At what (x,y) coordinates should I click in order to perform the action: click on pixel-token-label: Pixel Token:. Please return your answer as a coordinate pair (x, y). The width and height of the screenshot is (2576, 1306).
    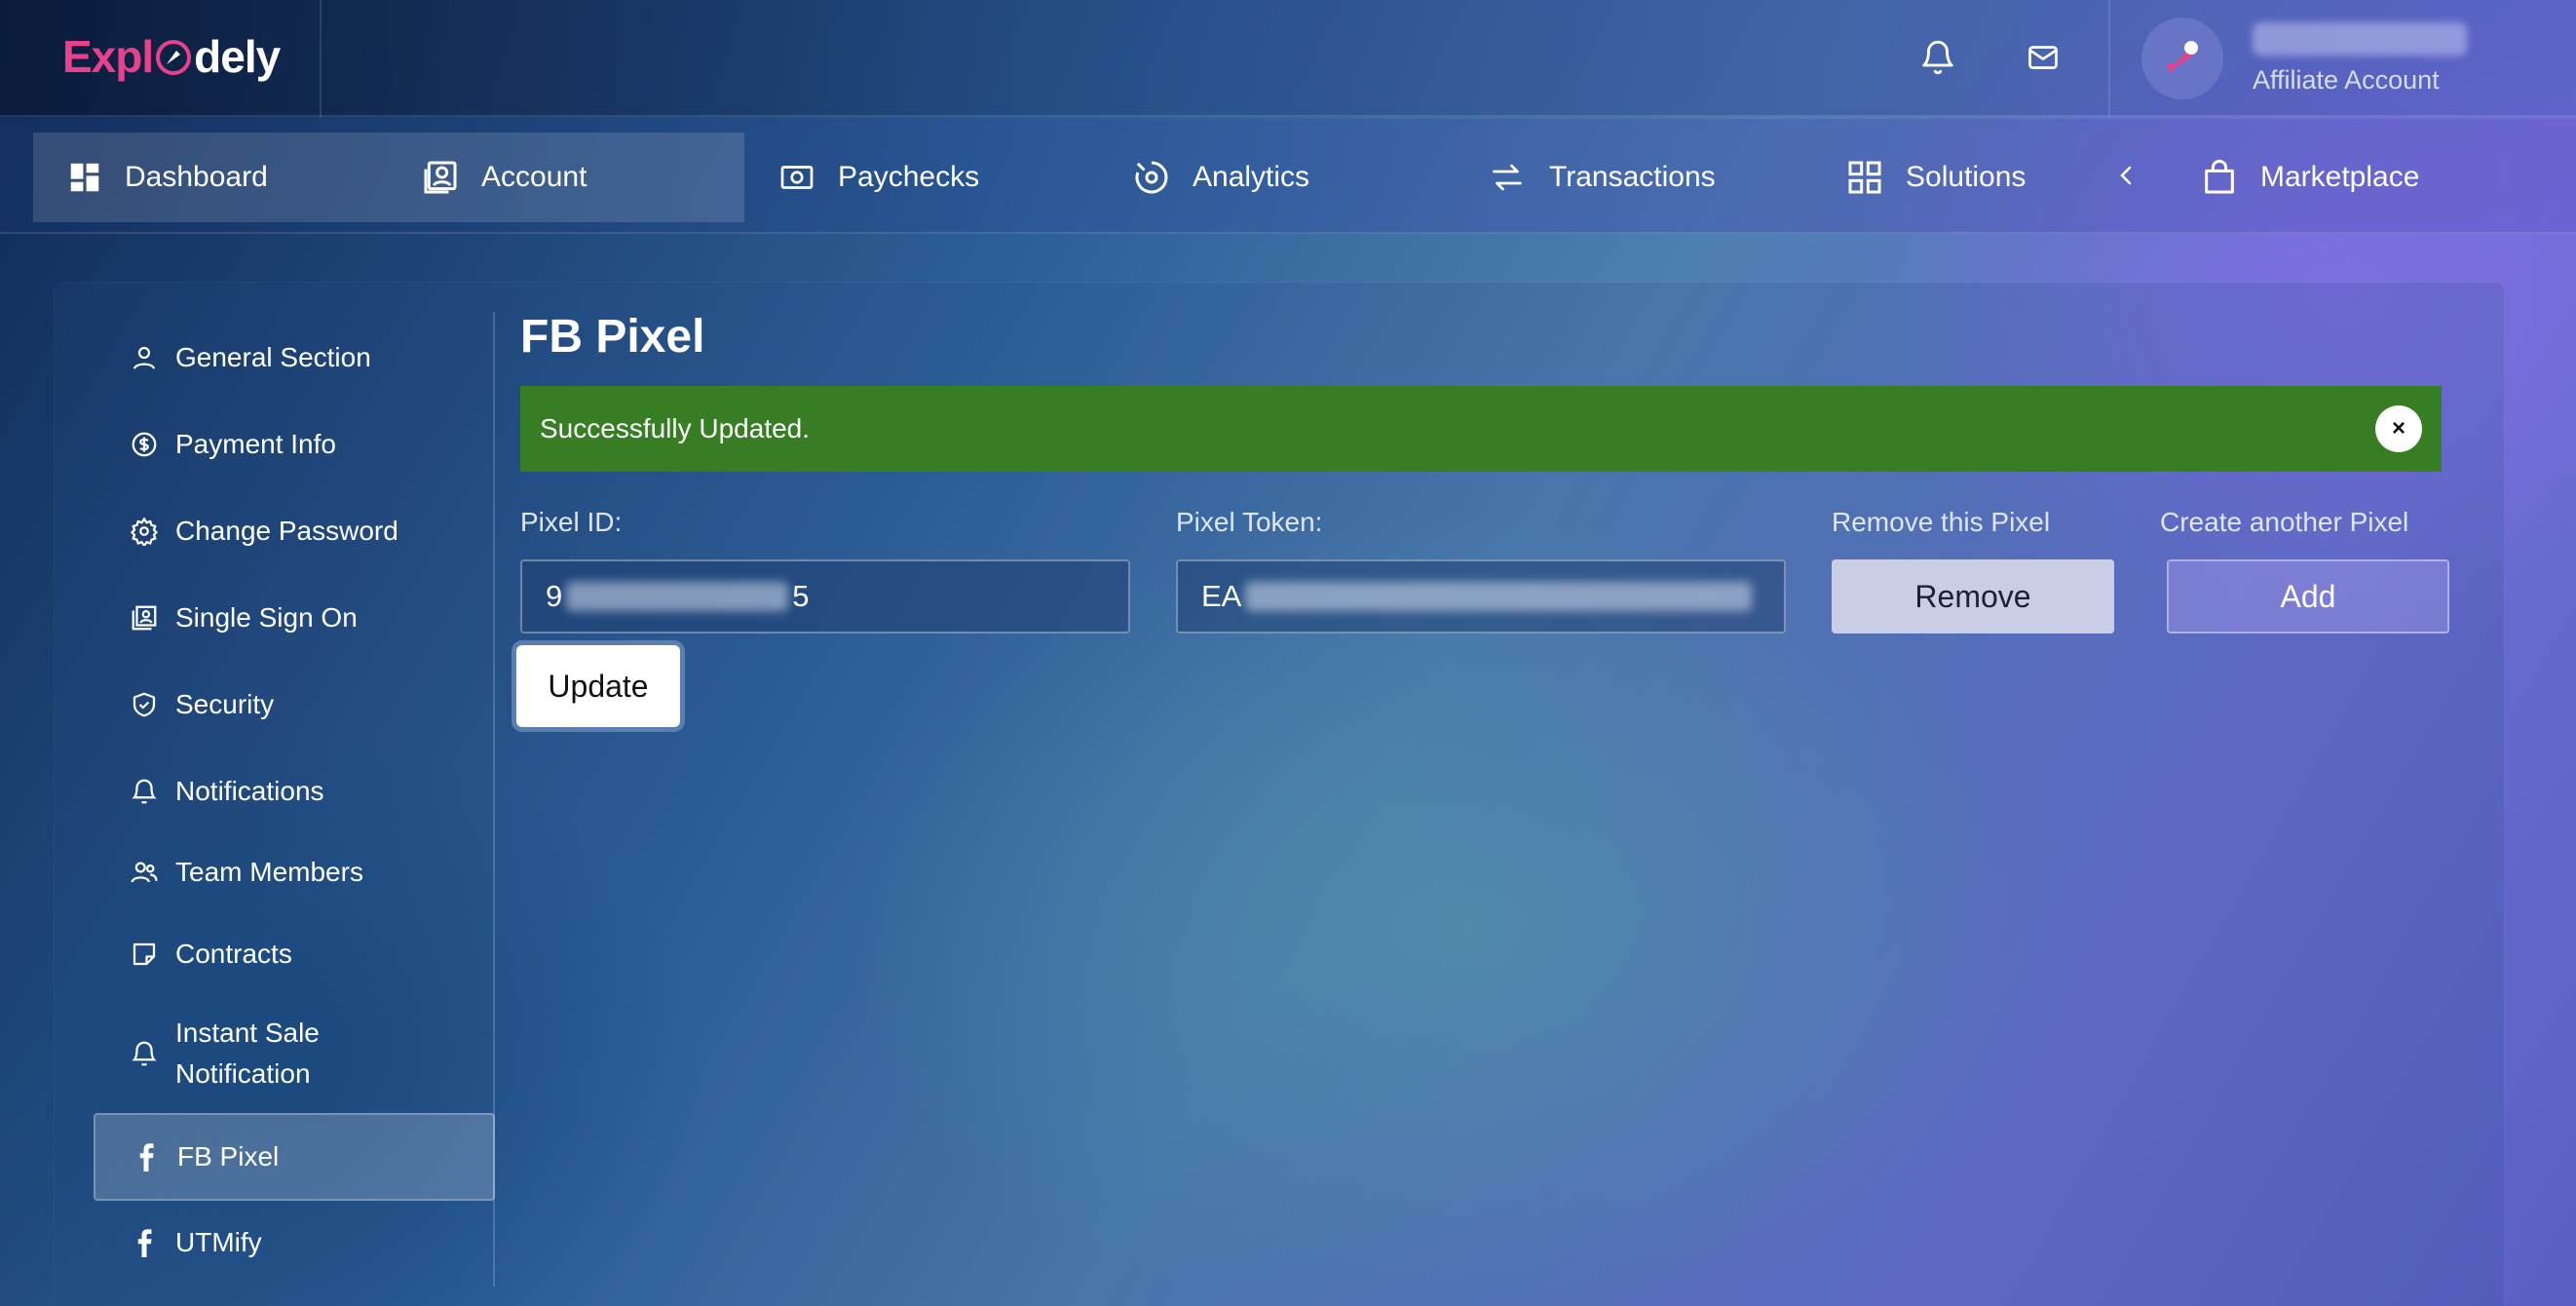
    Looking at the image, I should click on (1249, 522).